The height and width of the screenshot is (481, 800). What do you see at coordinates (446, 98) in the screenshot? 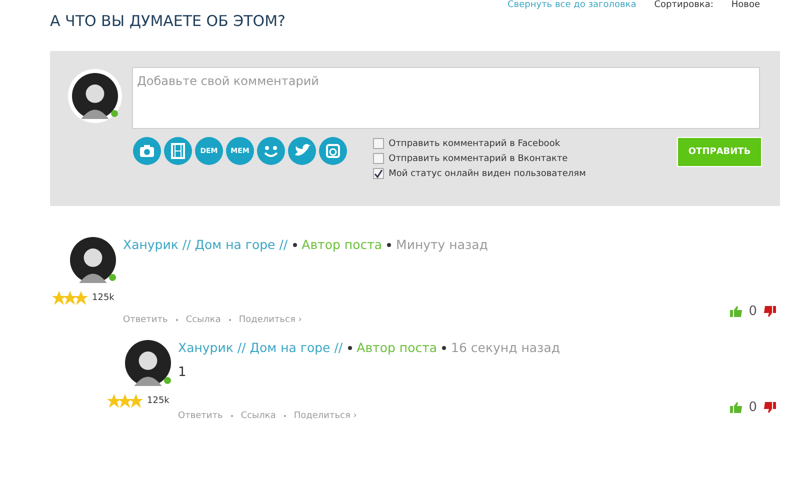
I see `comment-field: Добавьте свой комментарий` at bounding box center [446, 98].